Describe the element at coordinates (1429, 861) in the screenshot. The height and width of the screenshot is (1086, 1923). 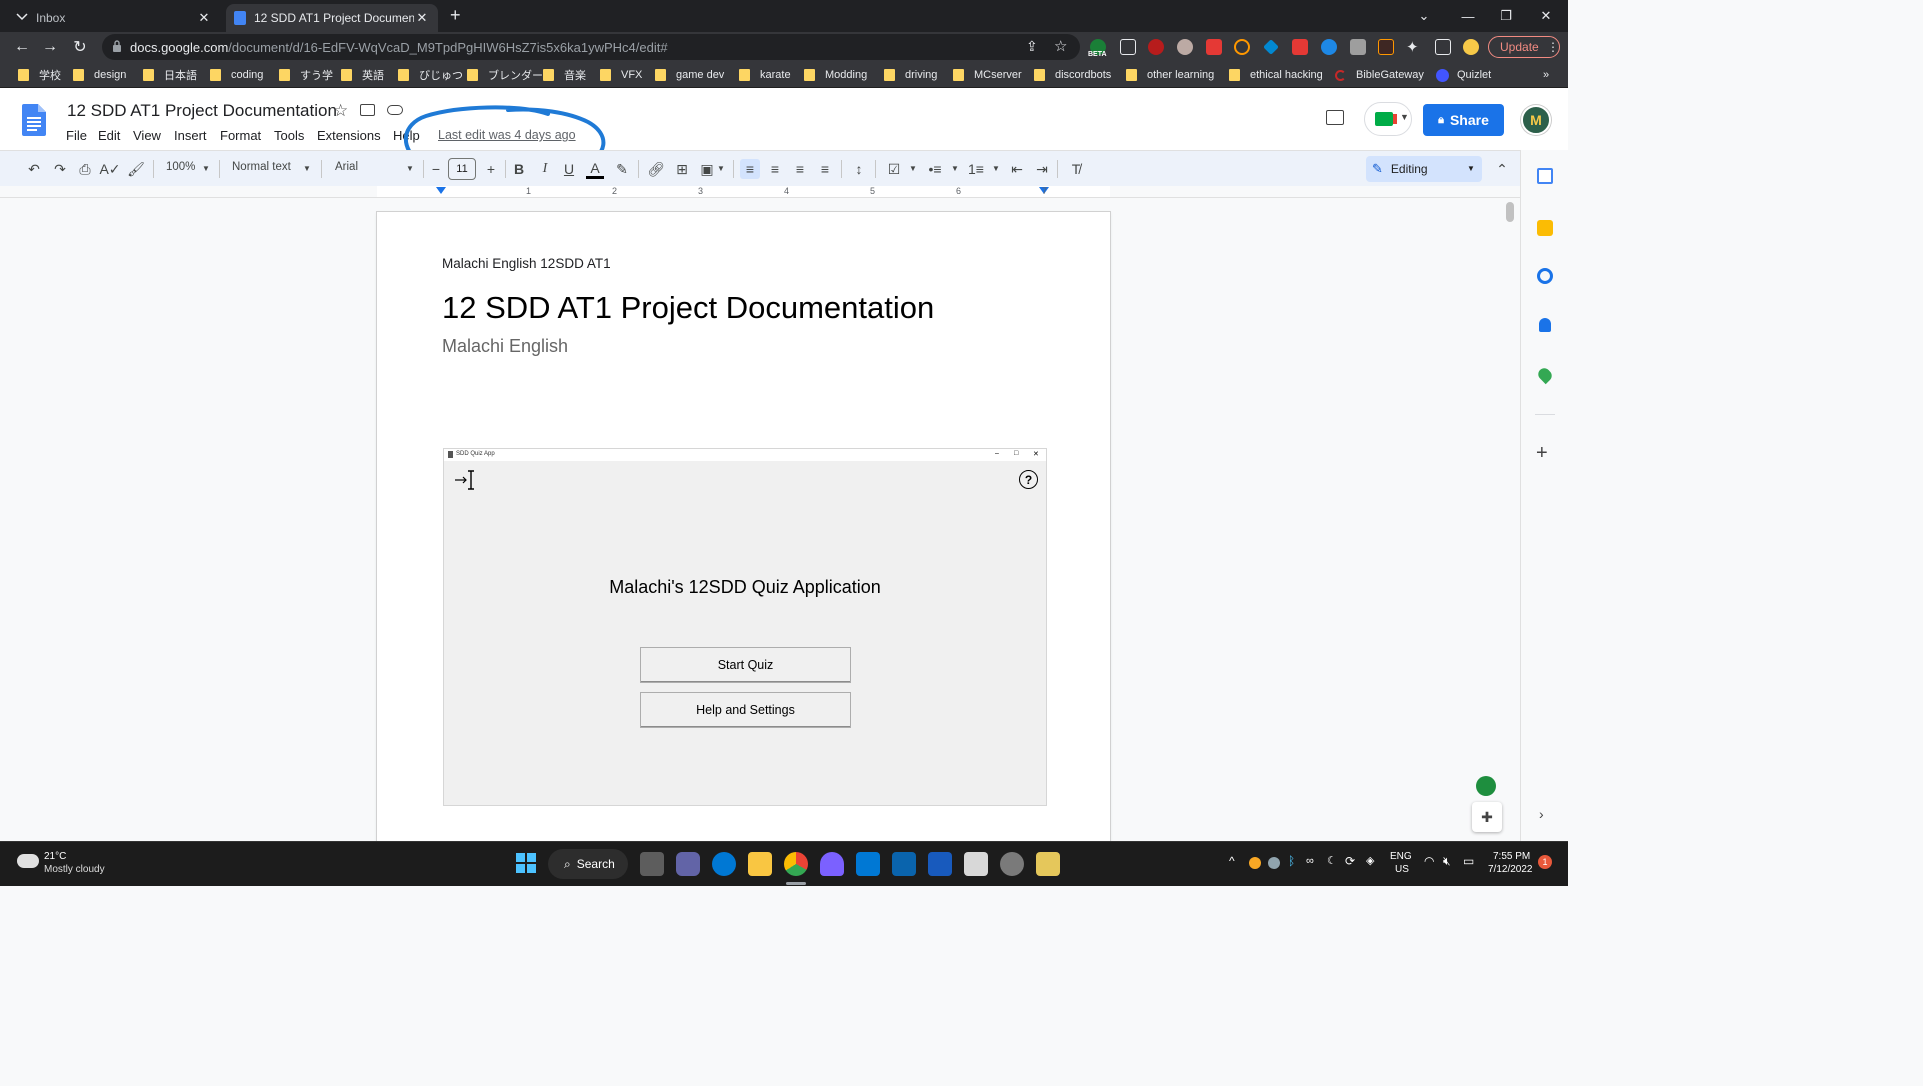
I see `wifi-icon: ◠` at that location.